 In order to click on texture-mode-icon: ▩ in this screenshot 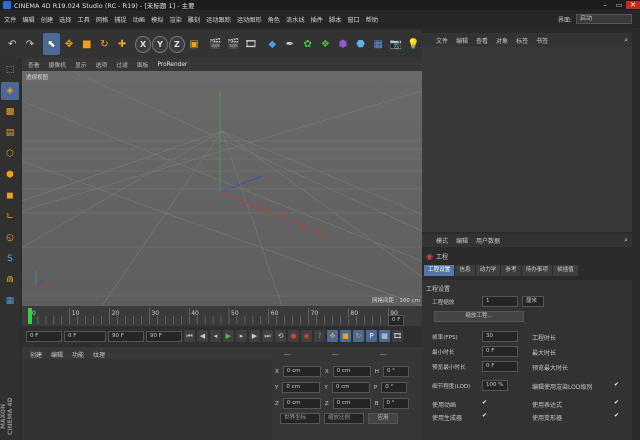, I will do `click(10, 112)`.